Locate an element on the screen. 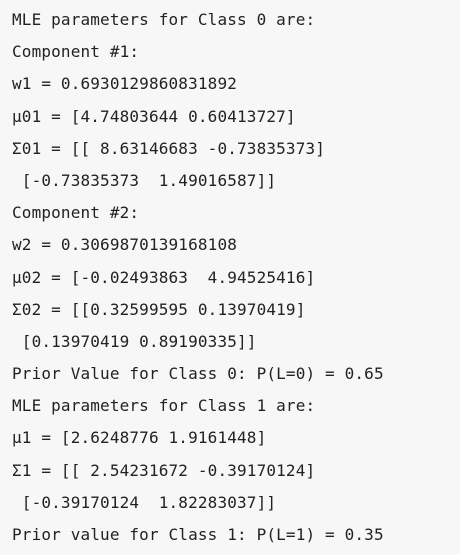  output-line-class1-header: MLE parameters for Class 1 are: is located at coordinates (164, 406).